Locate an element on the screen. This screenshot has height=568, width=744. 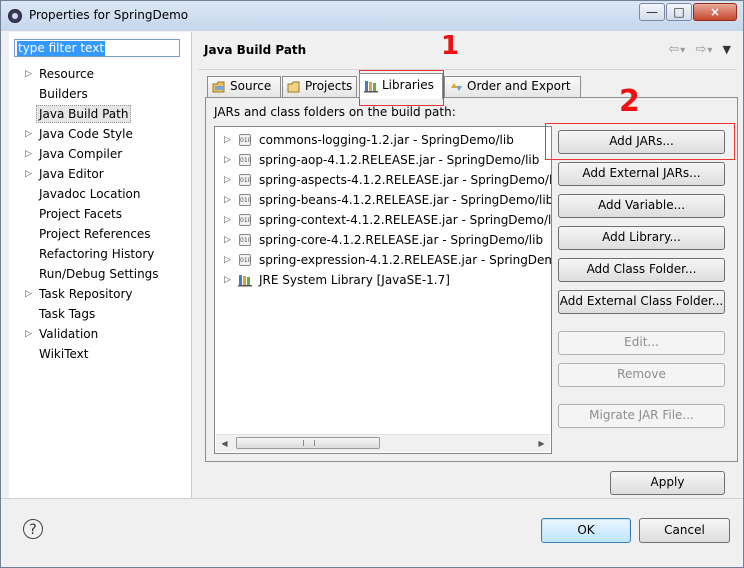
sidebar-item-run-debug-settings: Run/Debug Settings is located at coordinates (99, 274).